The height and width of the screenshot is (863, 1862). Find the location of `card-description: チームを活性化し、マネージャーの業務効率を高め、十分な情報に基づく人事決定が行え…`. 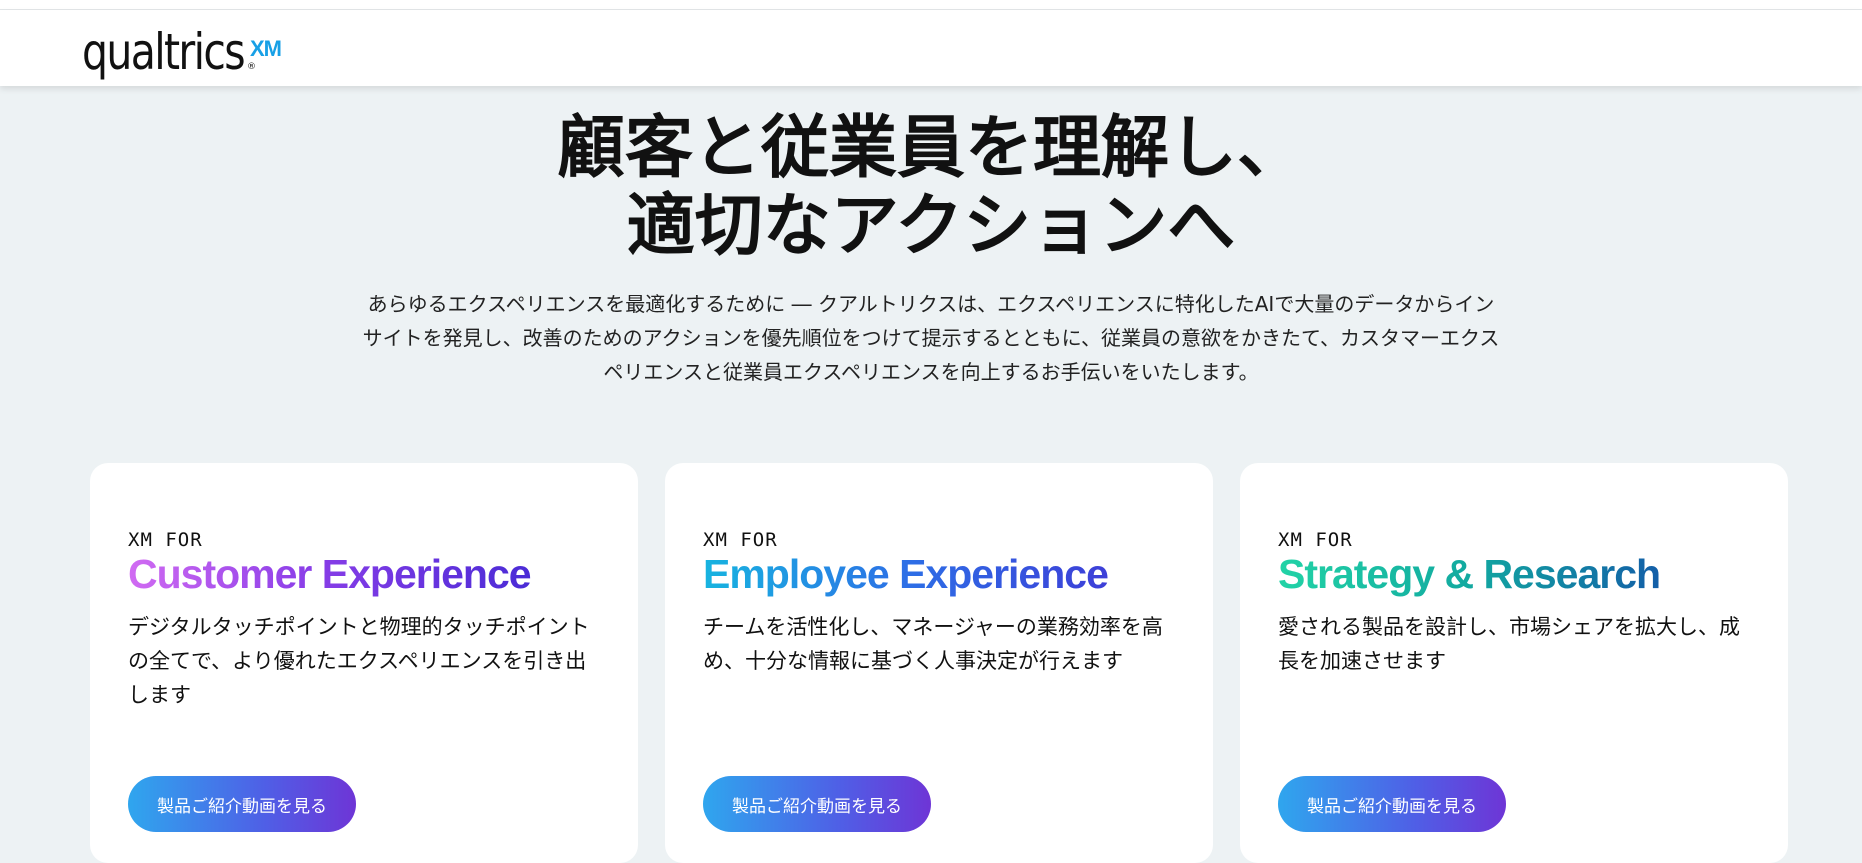

card-description: チームを活性化し、マネージャーの業務効率を高め、十分な情報に基づく人事決定が行え… is located at coordinates (933, 644).